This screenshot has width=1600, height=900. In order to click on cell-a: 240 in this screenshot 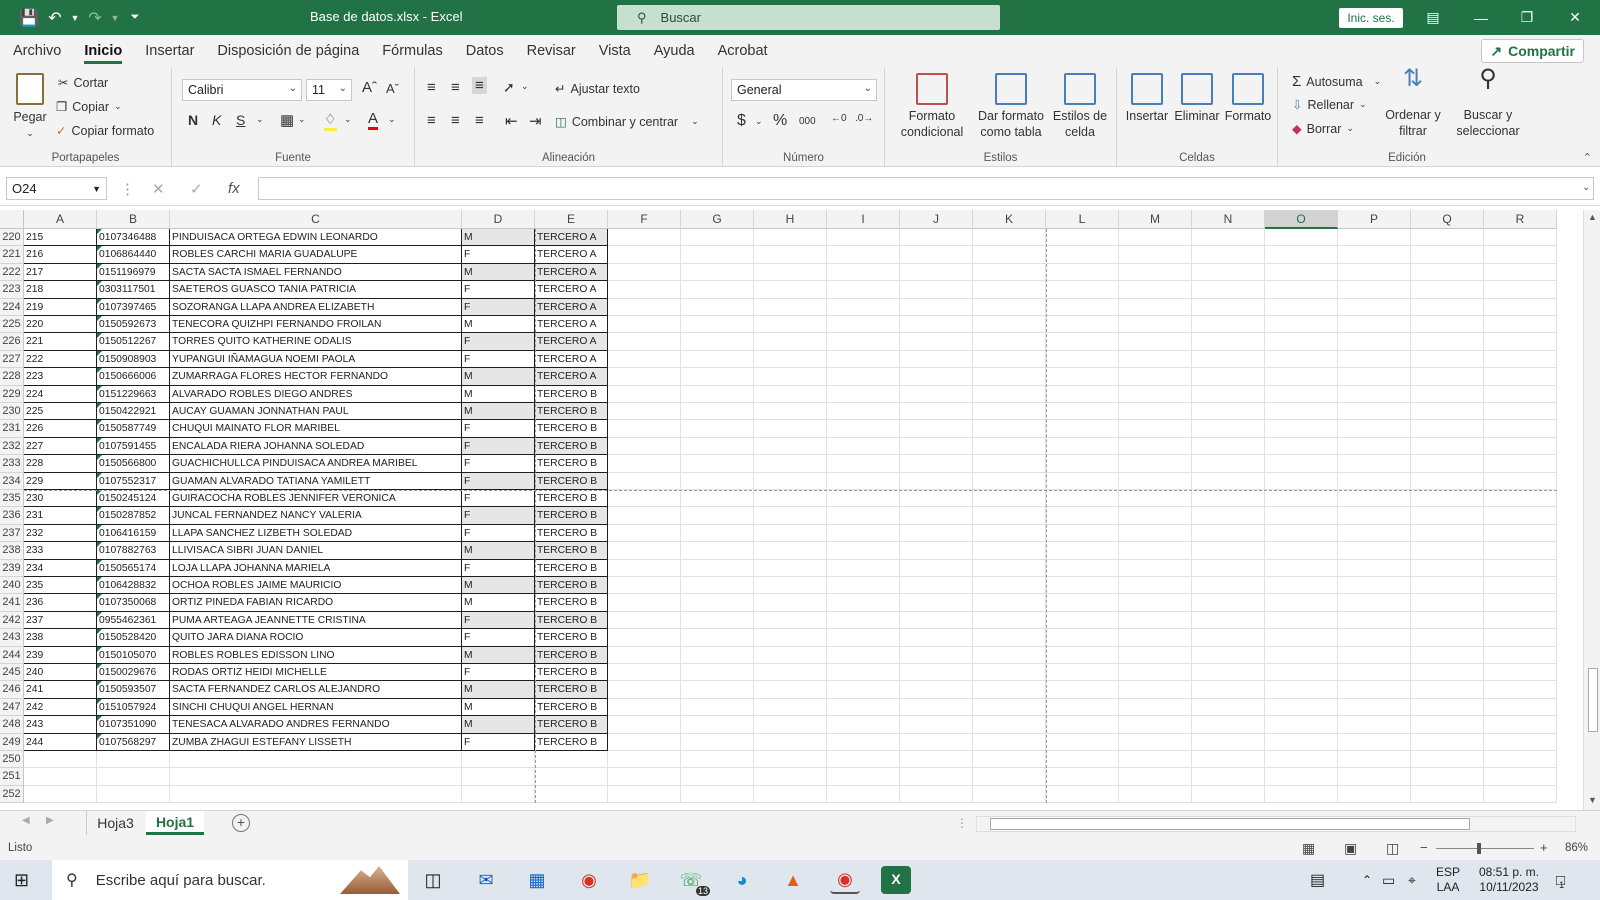, I will do `click(60, 673)`.